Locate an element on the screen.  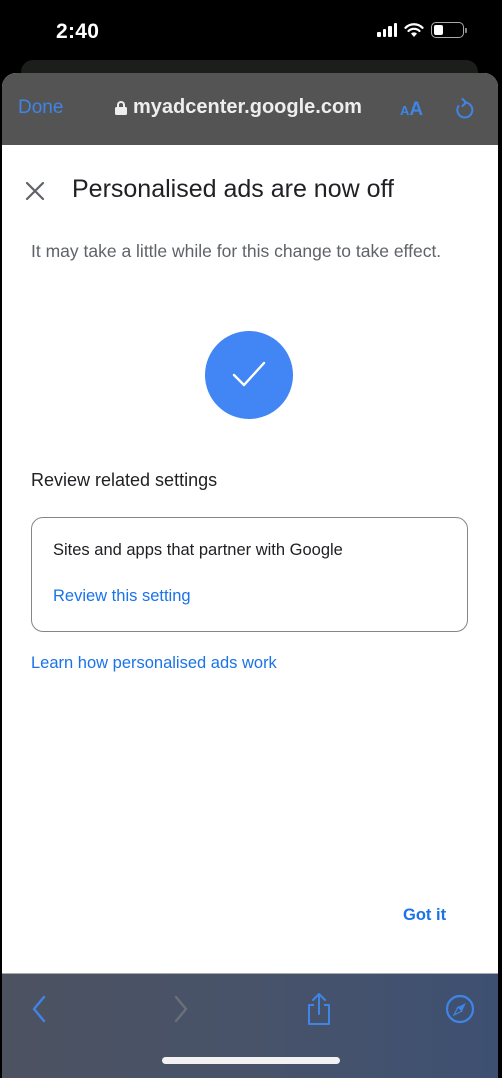
wifi-icon is located at coordinates (414, 29).